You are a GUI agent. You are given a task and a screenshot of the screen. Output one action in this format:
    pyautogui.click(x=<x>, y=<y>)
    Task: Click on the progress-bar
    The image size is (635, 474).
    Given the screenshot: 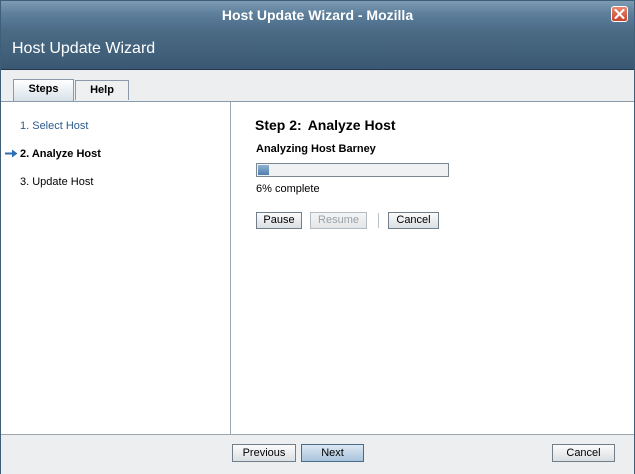 What is the action you would take?
    pyautogui.click(x=352, y=170)
    